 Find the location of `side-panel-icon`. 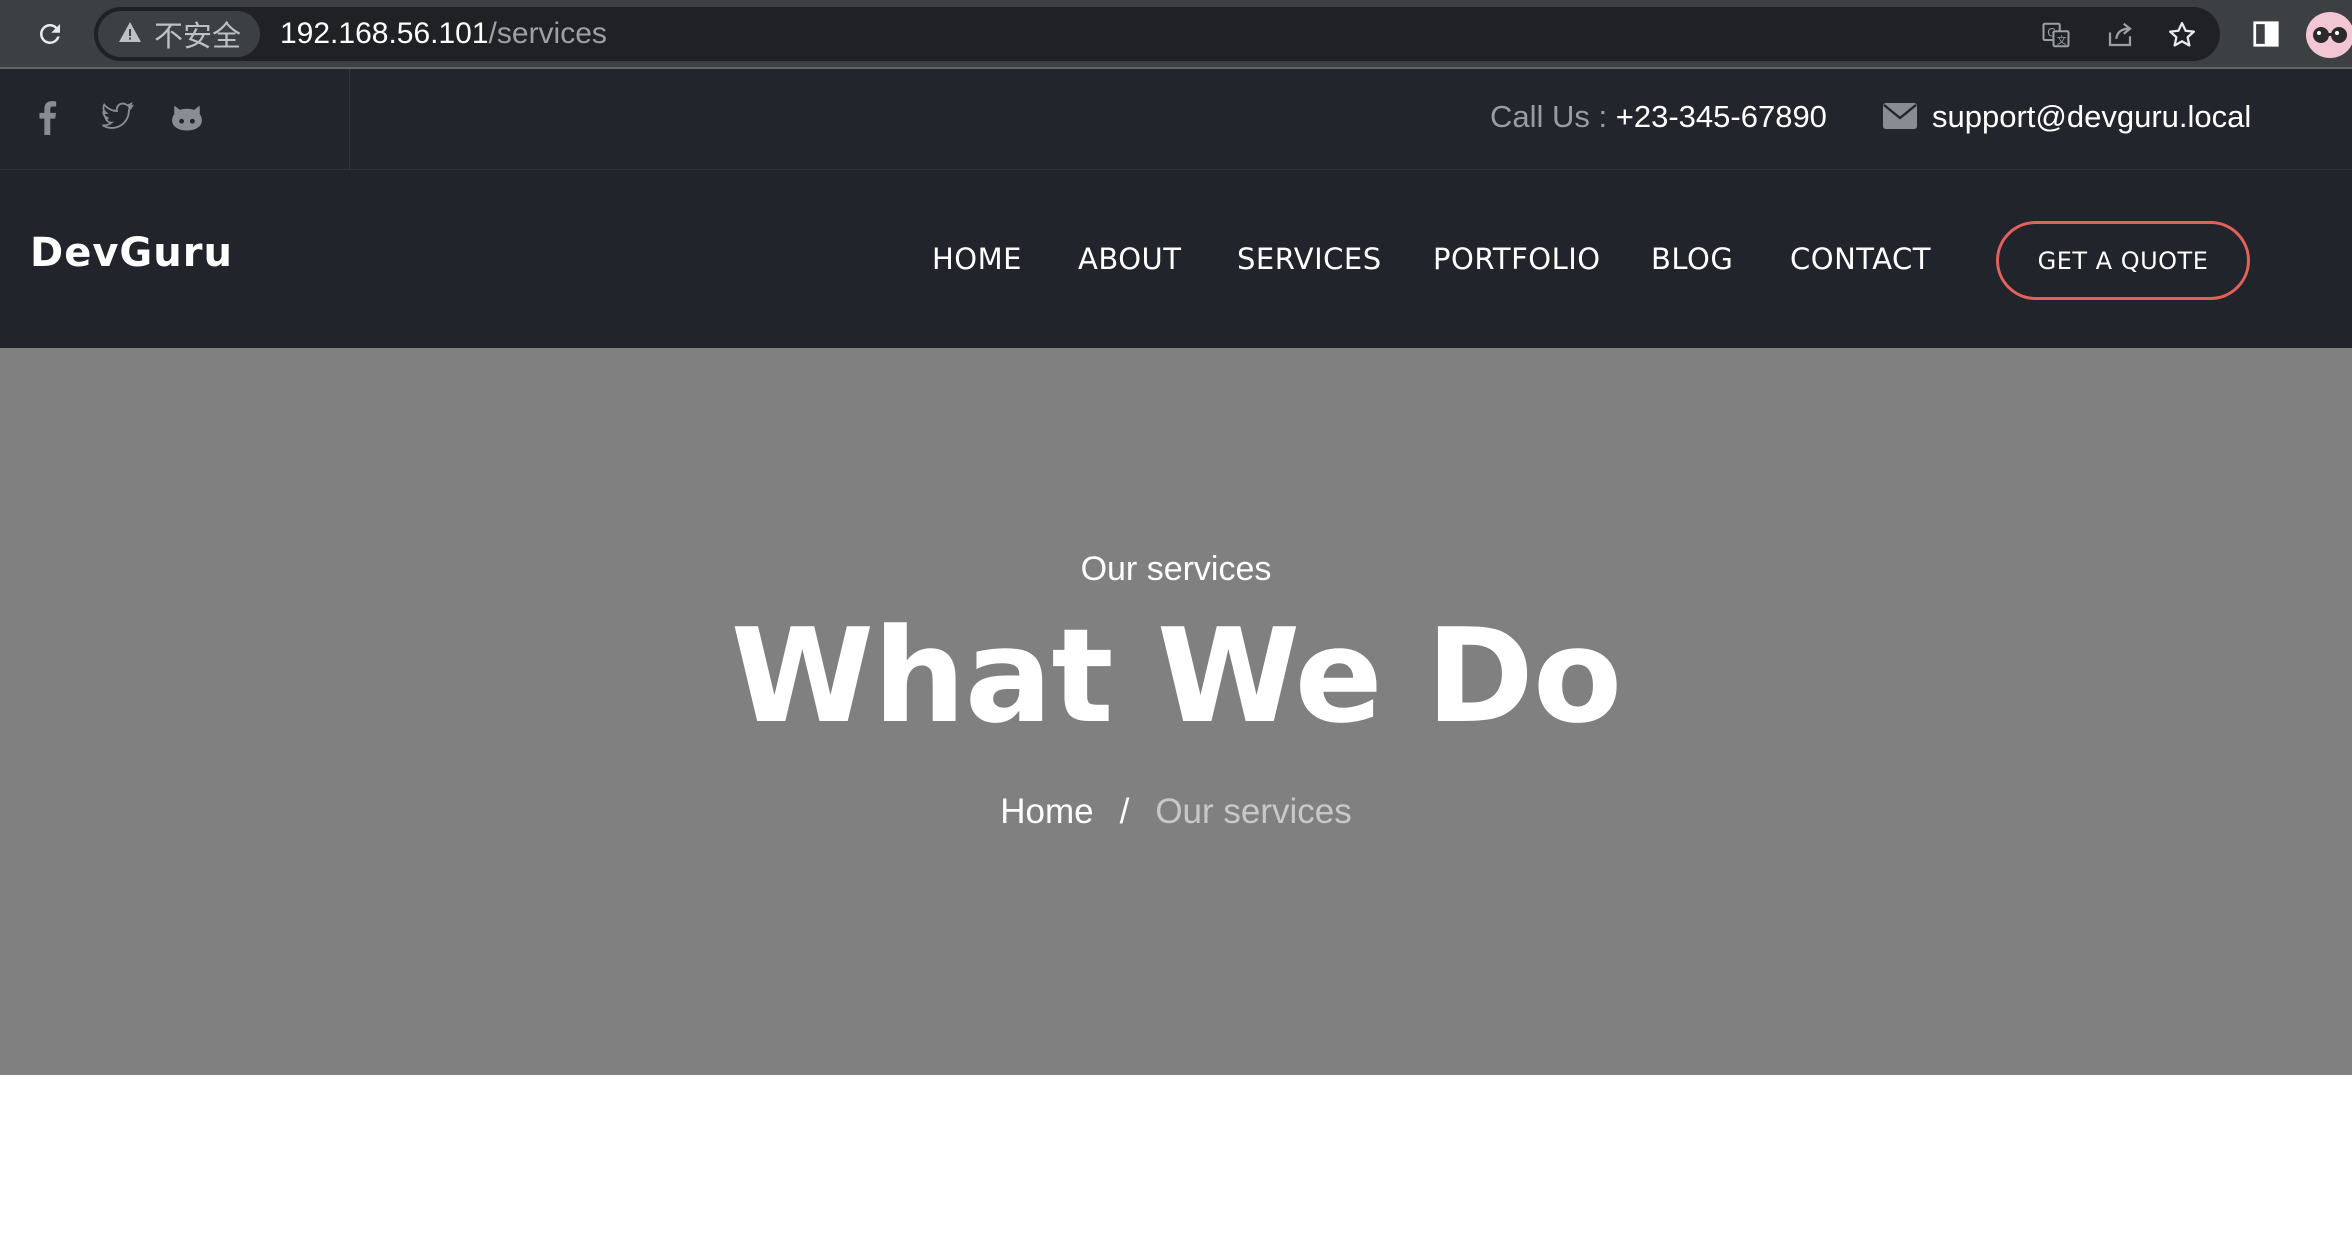

side-panel-icon is located at coordinates (2266, 34).